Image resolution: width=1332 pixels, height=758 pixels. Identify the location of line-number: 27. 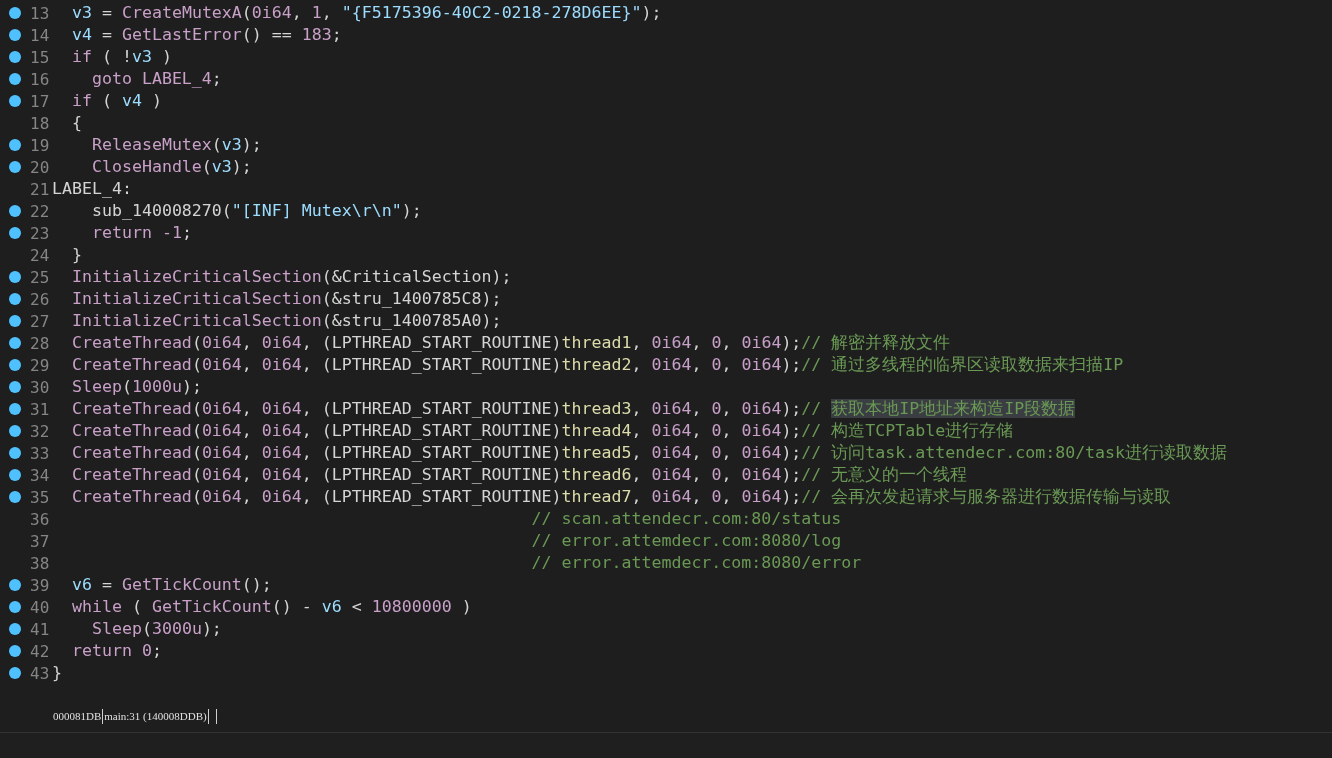
(40, 321).